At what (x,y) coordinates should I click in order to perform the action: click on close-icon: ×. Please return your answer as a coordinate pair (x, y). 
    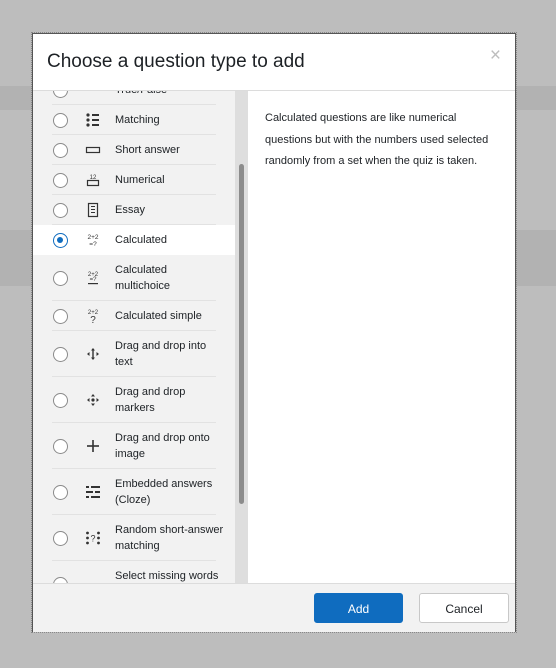
    Looking at the image, I should click on (495, 55).